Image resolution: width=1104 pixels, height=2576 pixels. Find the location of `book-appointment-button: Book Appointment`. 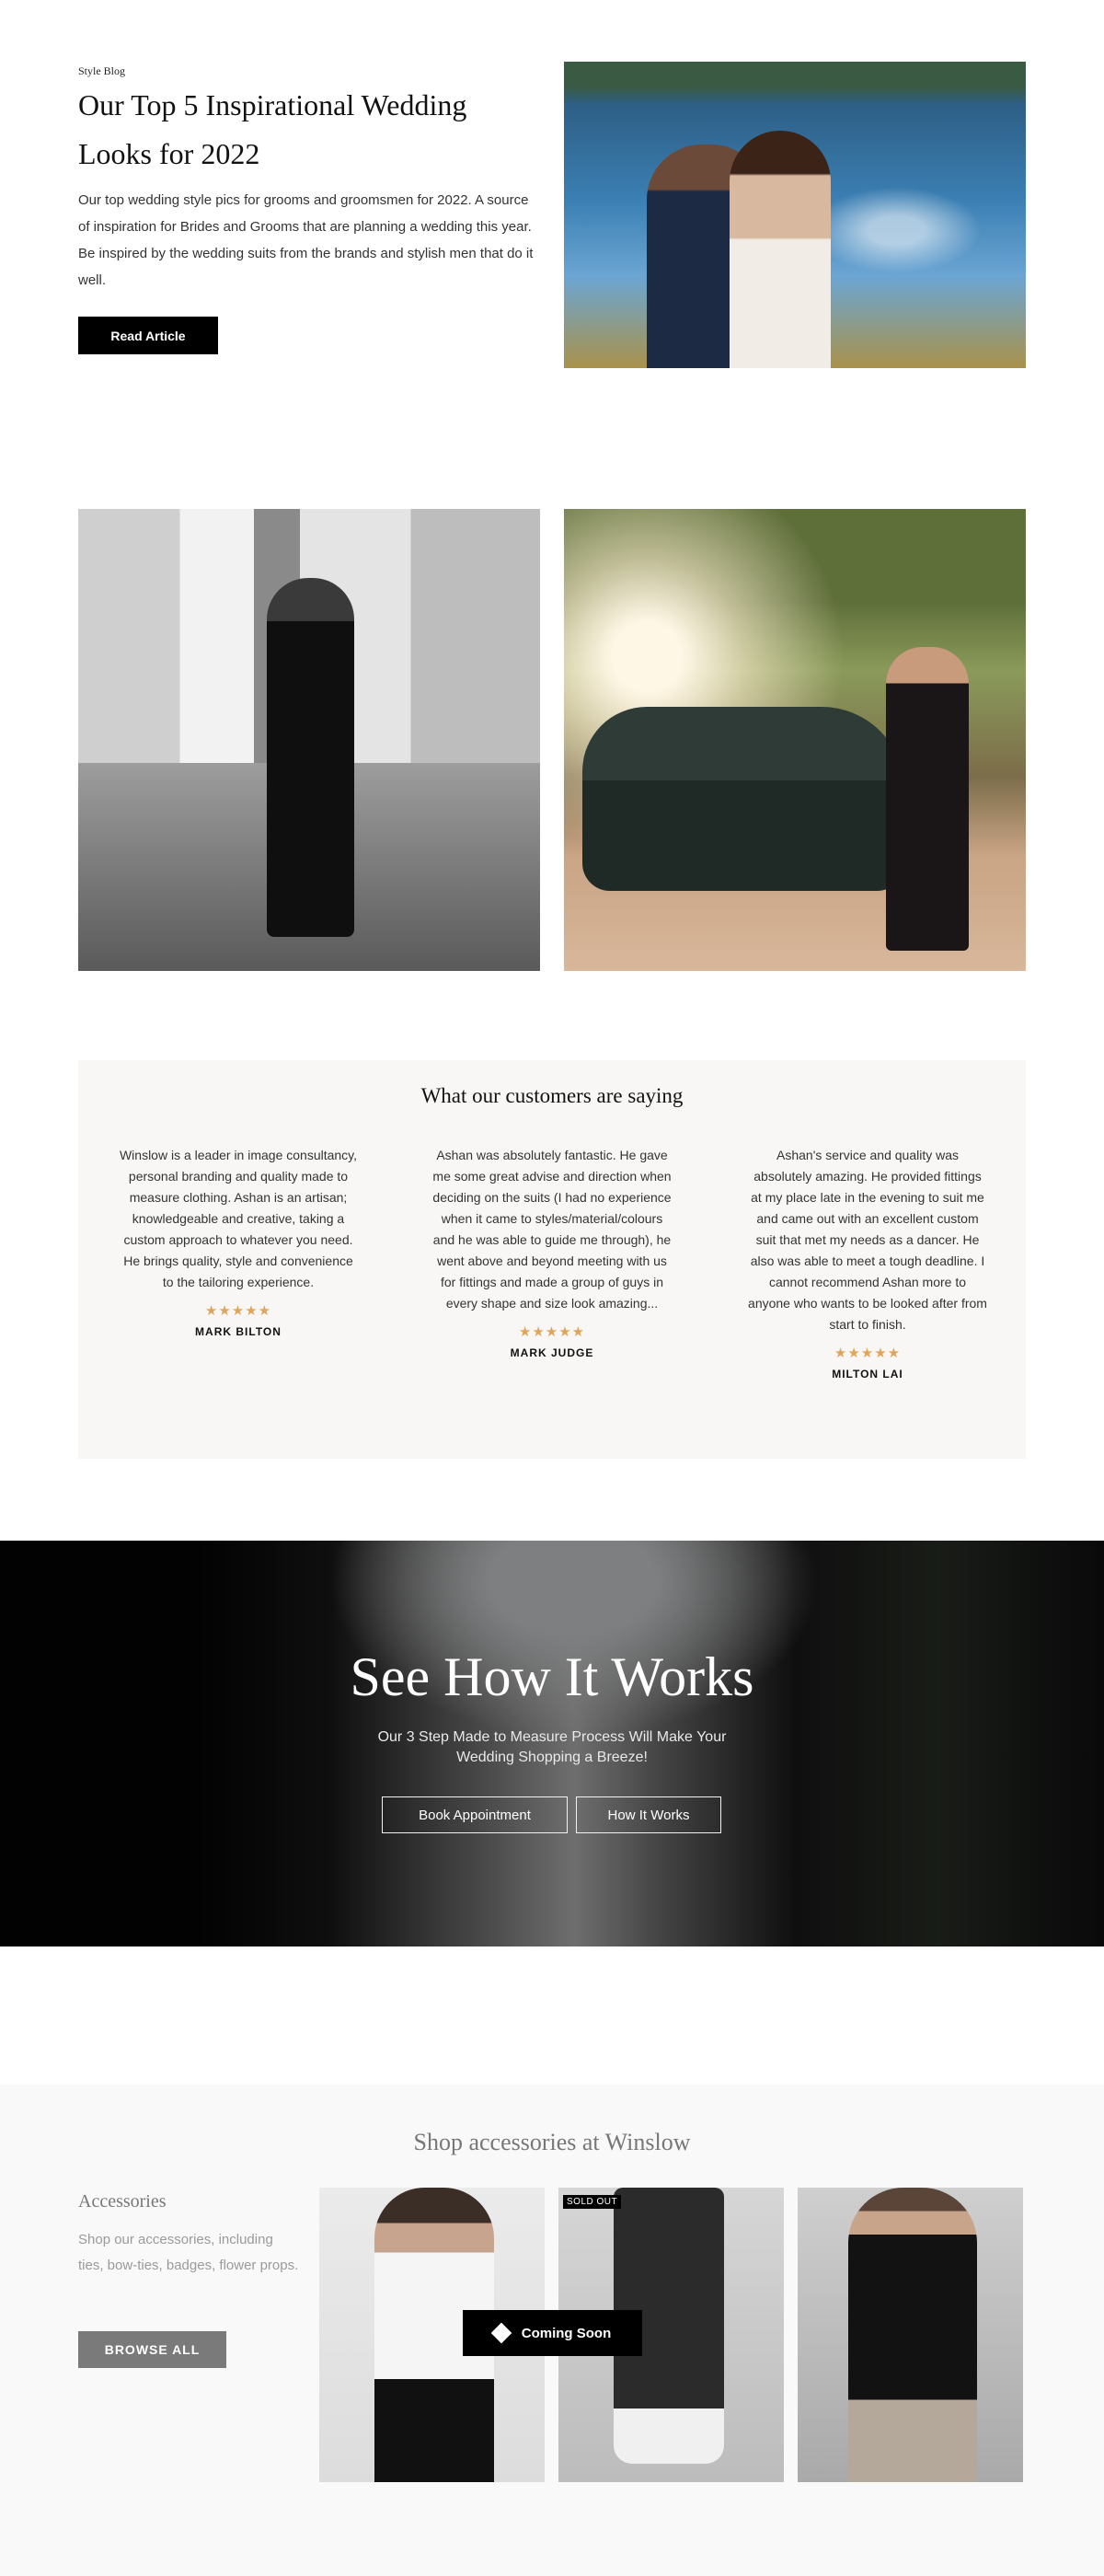

book-appointment-button: Book Appointment is located at coordinates (475, 1815).